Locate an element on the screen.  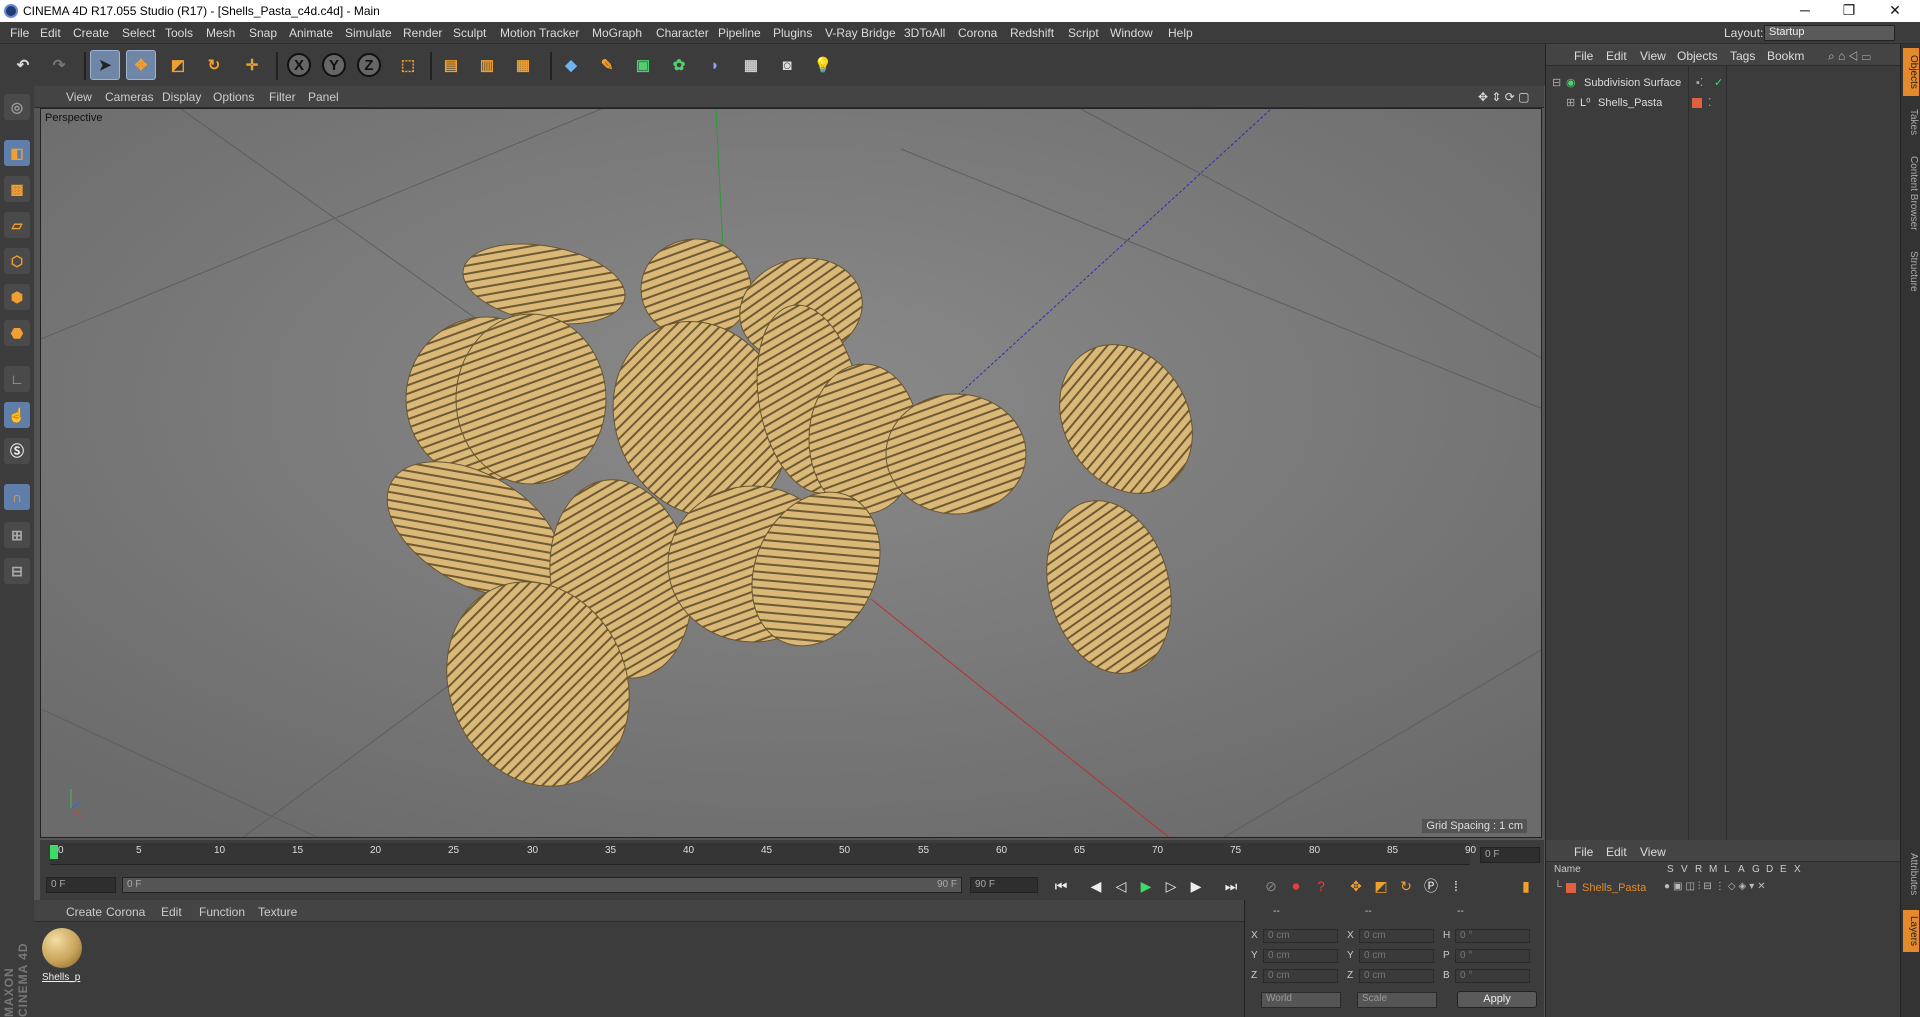
menu-render: Render is located at coordinates (422, 33).